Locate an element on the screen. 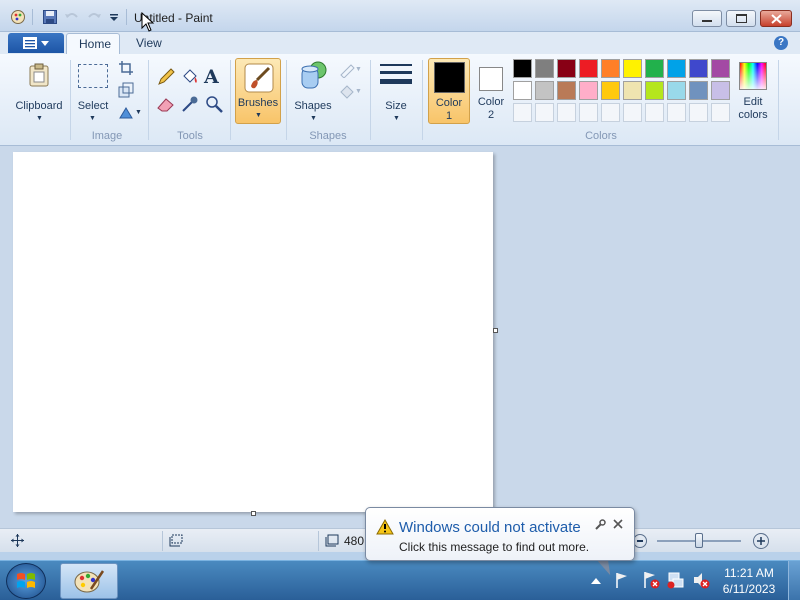 The height and width of the screenshot is (600, 800). zoom-slider-thumb is located at coordinates (699, 540).